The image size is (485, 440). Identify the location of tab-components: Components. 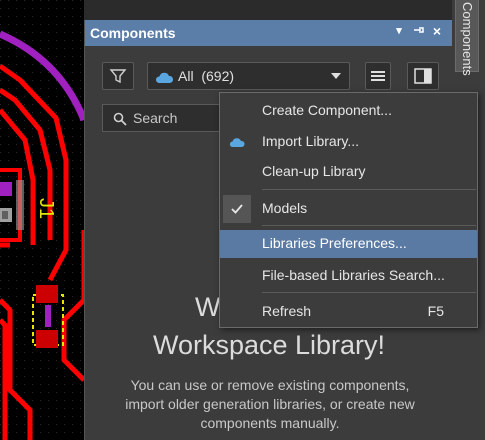
(467, 38).